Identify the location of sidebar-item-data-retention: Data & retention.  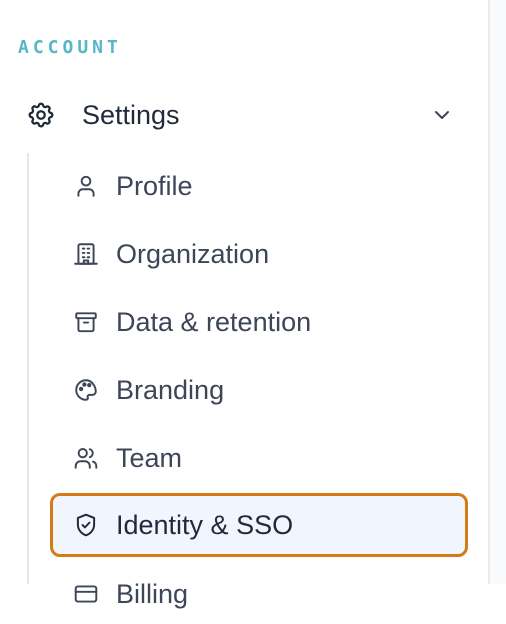
(259, 322).